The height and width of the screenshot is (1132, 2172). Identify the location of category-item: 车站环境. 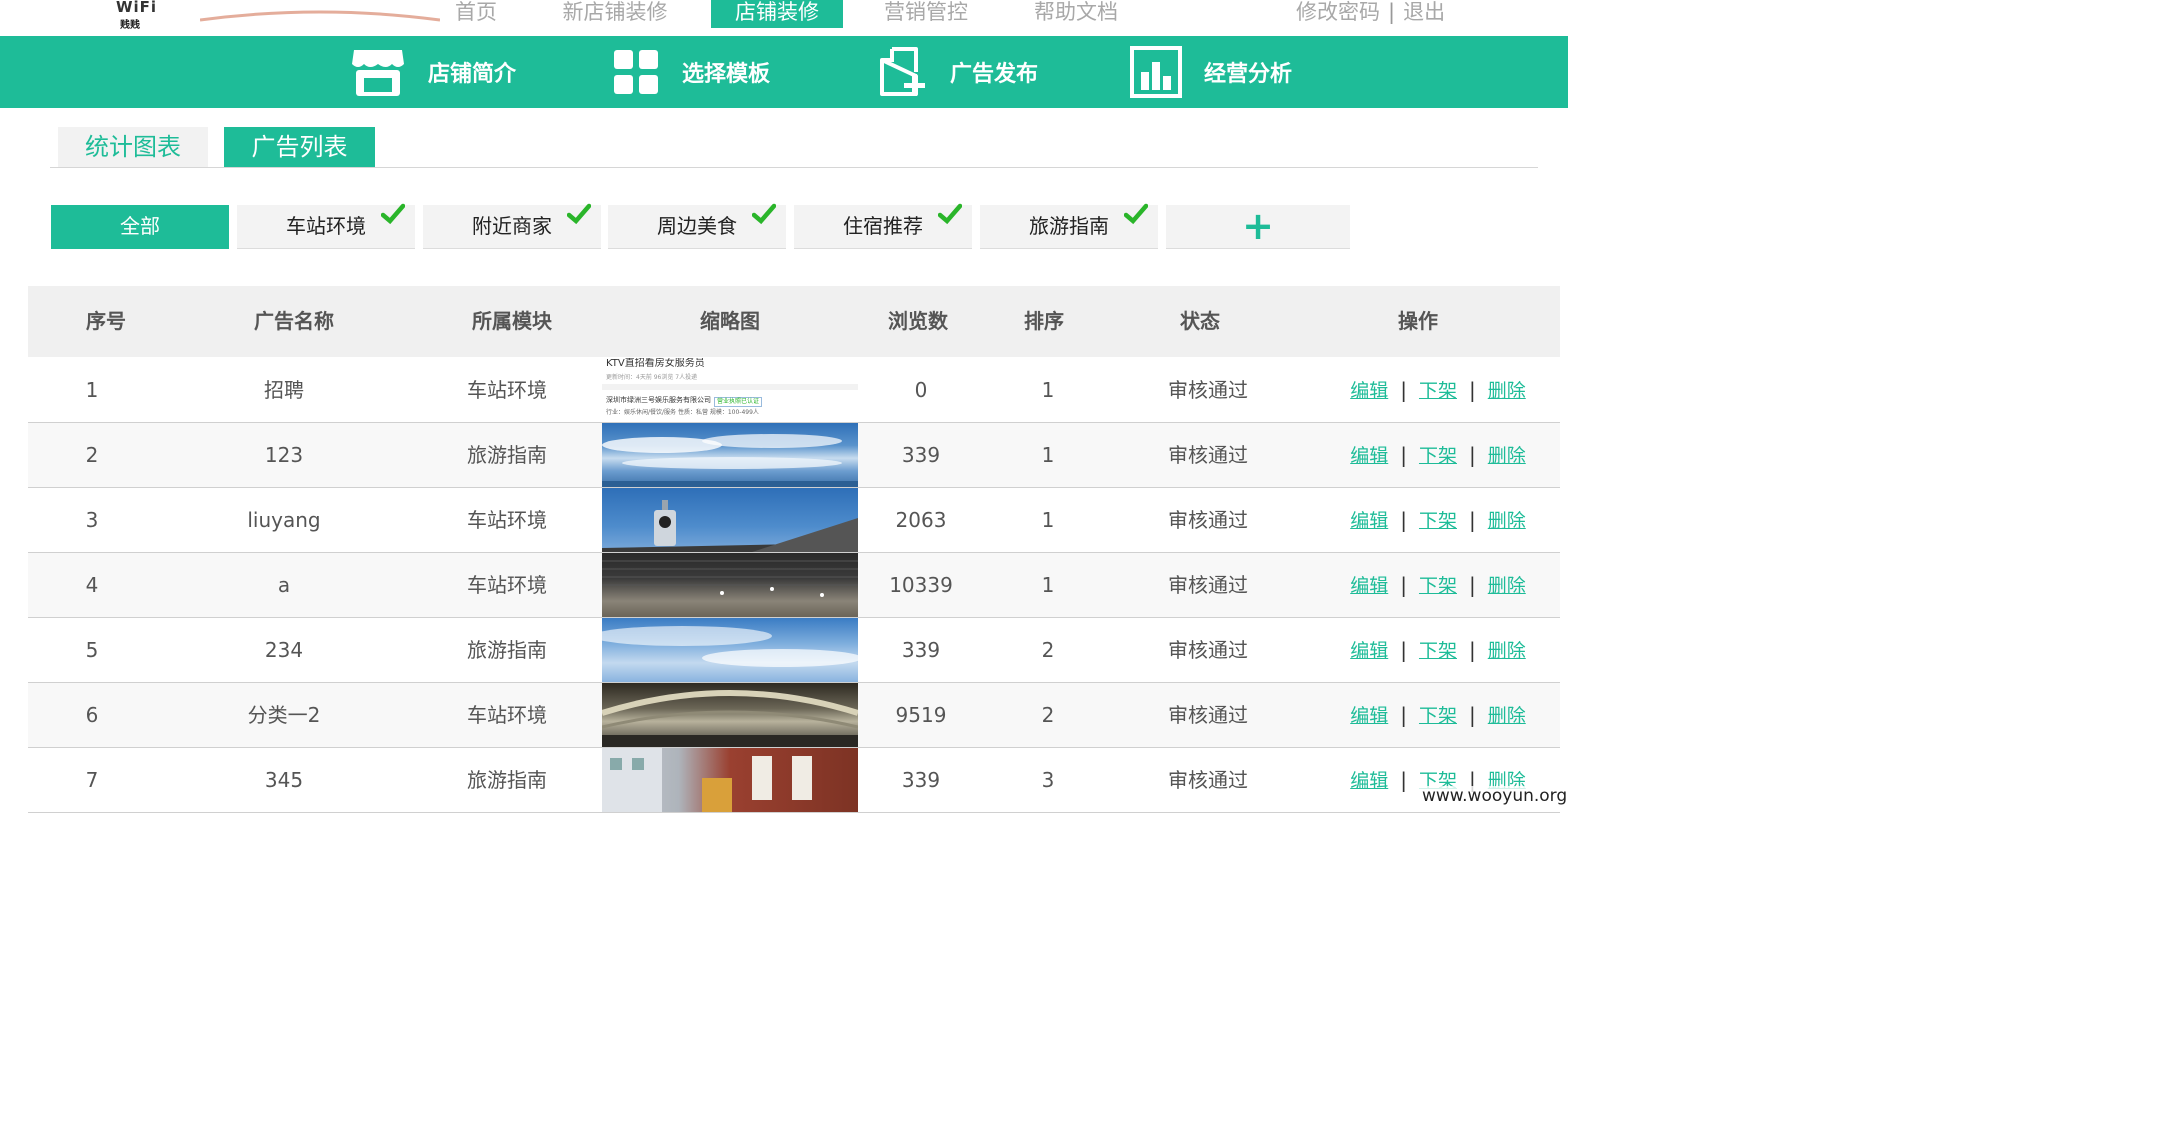
(326, 226).